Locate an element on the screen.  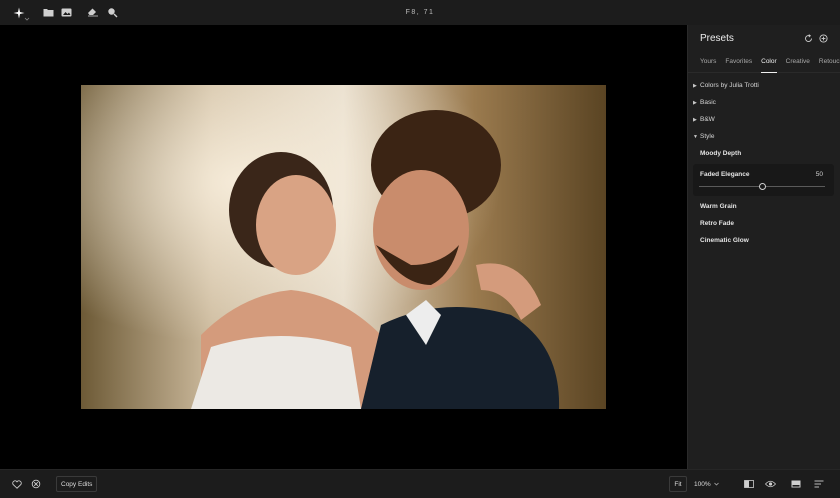
preset-label: Faded Elegance is located at coordinates (725, 174).